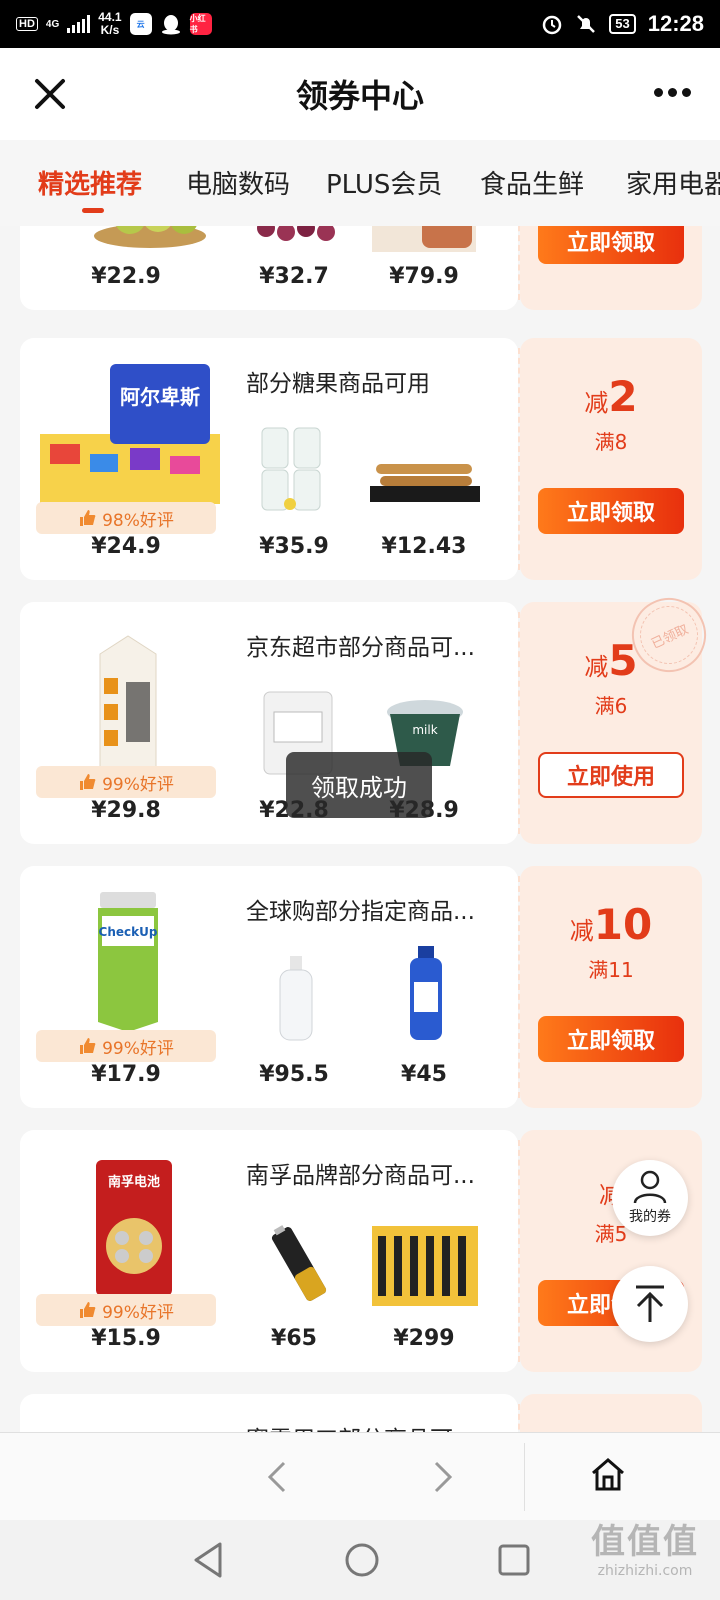  Describe the element at coordinates (134, 1182) in the screenshot. I see `svg-text: 南孚电池` at that location.